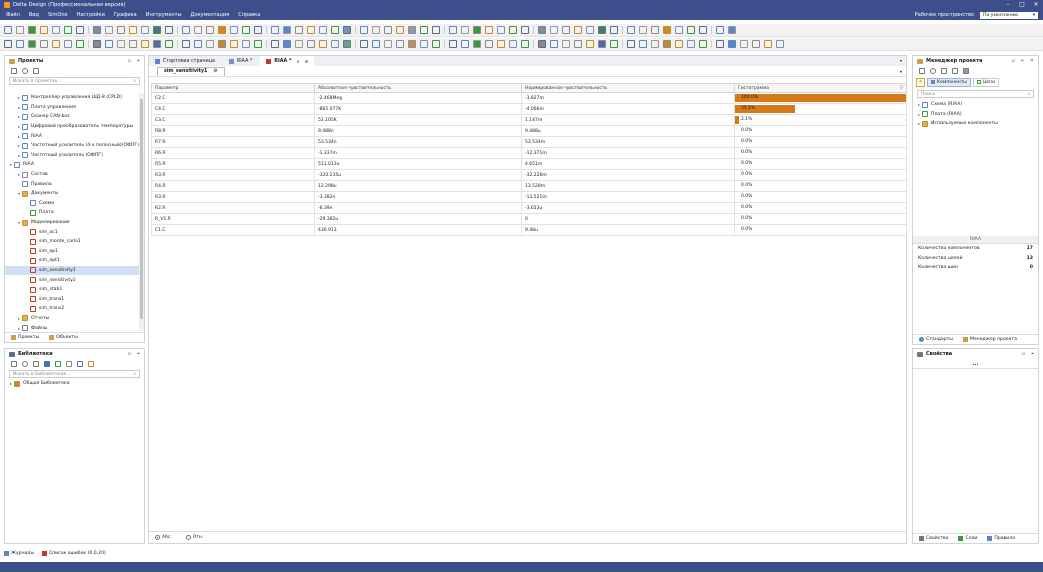 The width and height of the screenshot is (1043, 572). What do you see at coordinates (72, 108) in the screenshot?
I see `list-item: ▸ Плата управления` at bounding box center [72, 108].